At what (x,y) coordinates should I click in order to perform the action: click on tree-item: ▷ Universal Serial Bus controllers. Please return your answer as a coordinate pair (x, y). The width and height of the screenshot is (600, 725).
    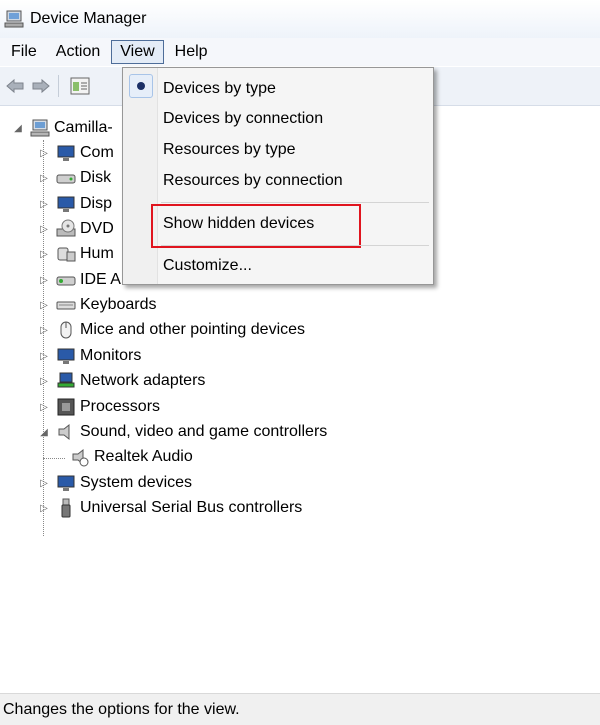
    Looking at the image, I should click on (170, 508).